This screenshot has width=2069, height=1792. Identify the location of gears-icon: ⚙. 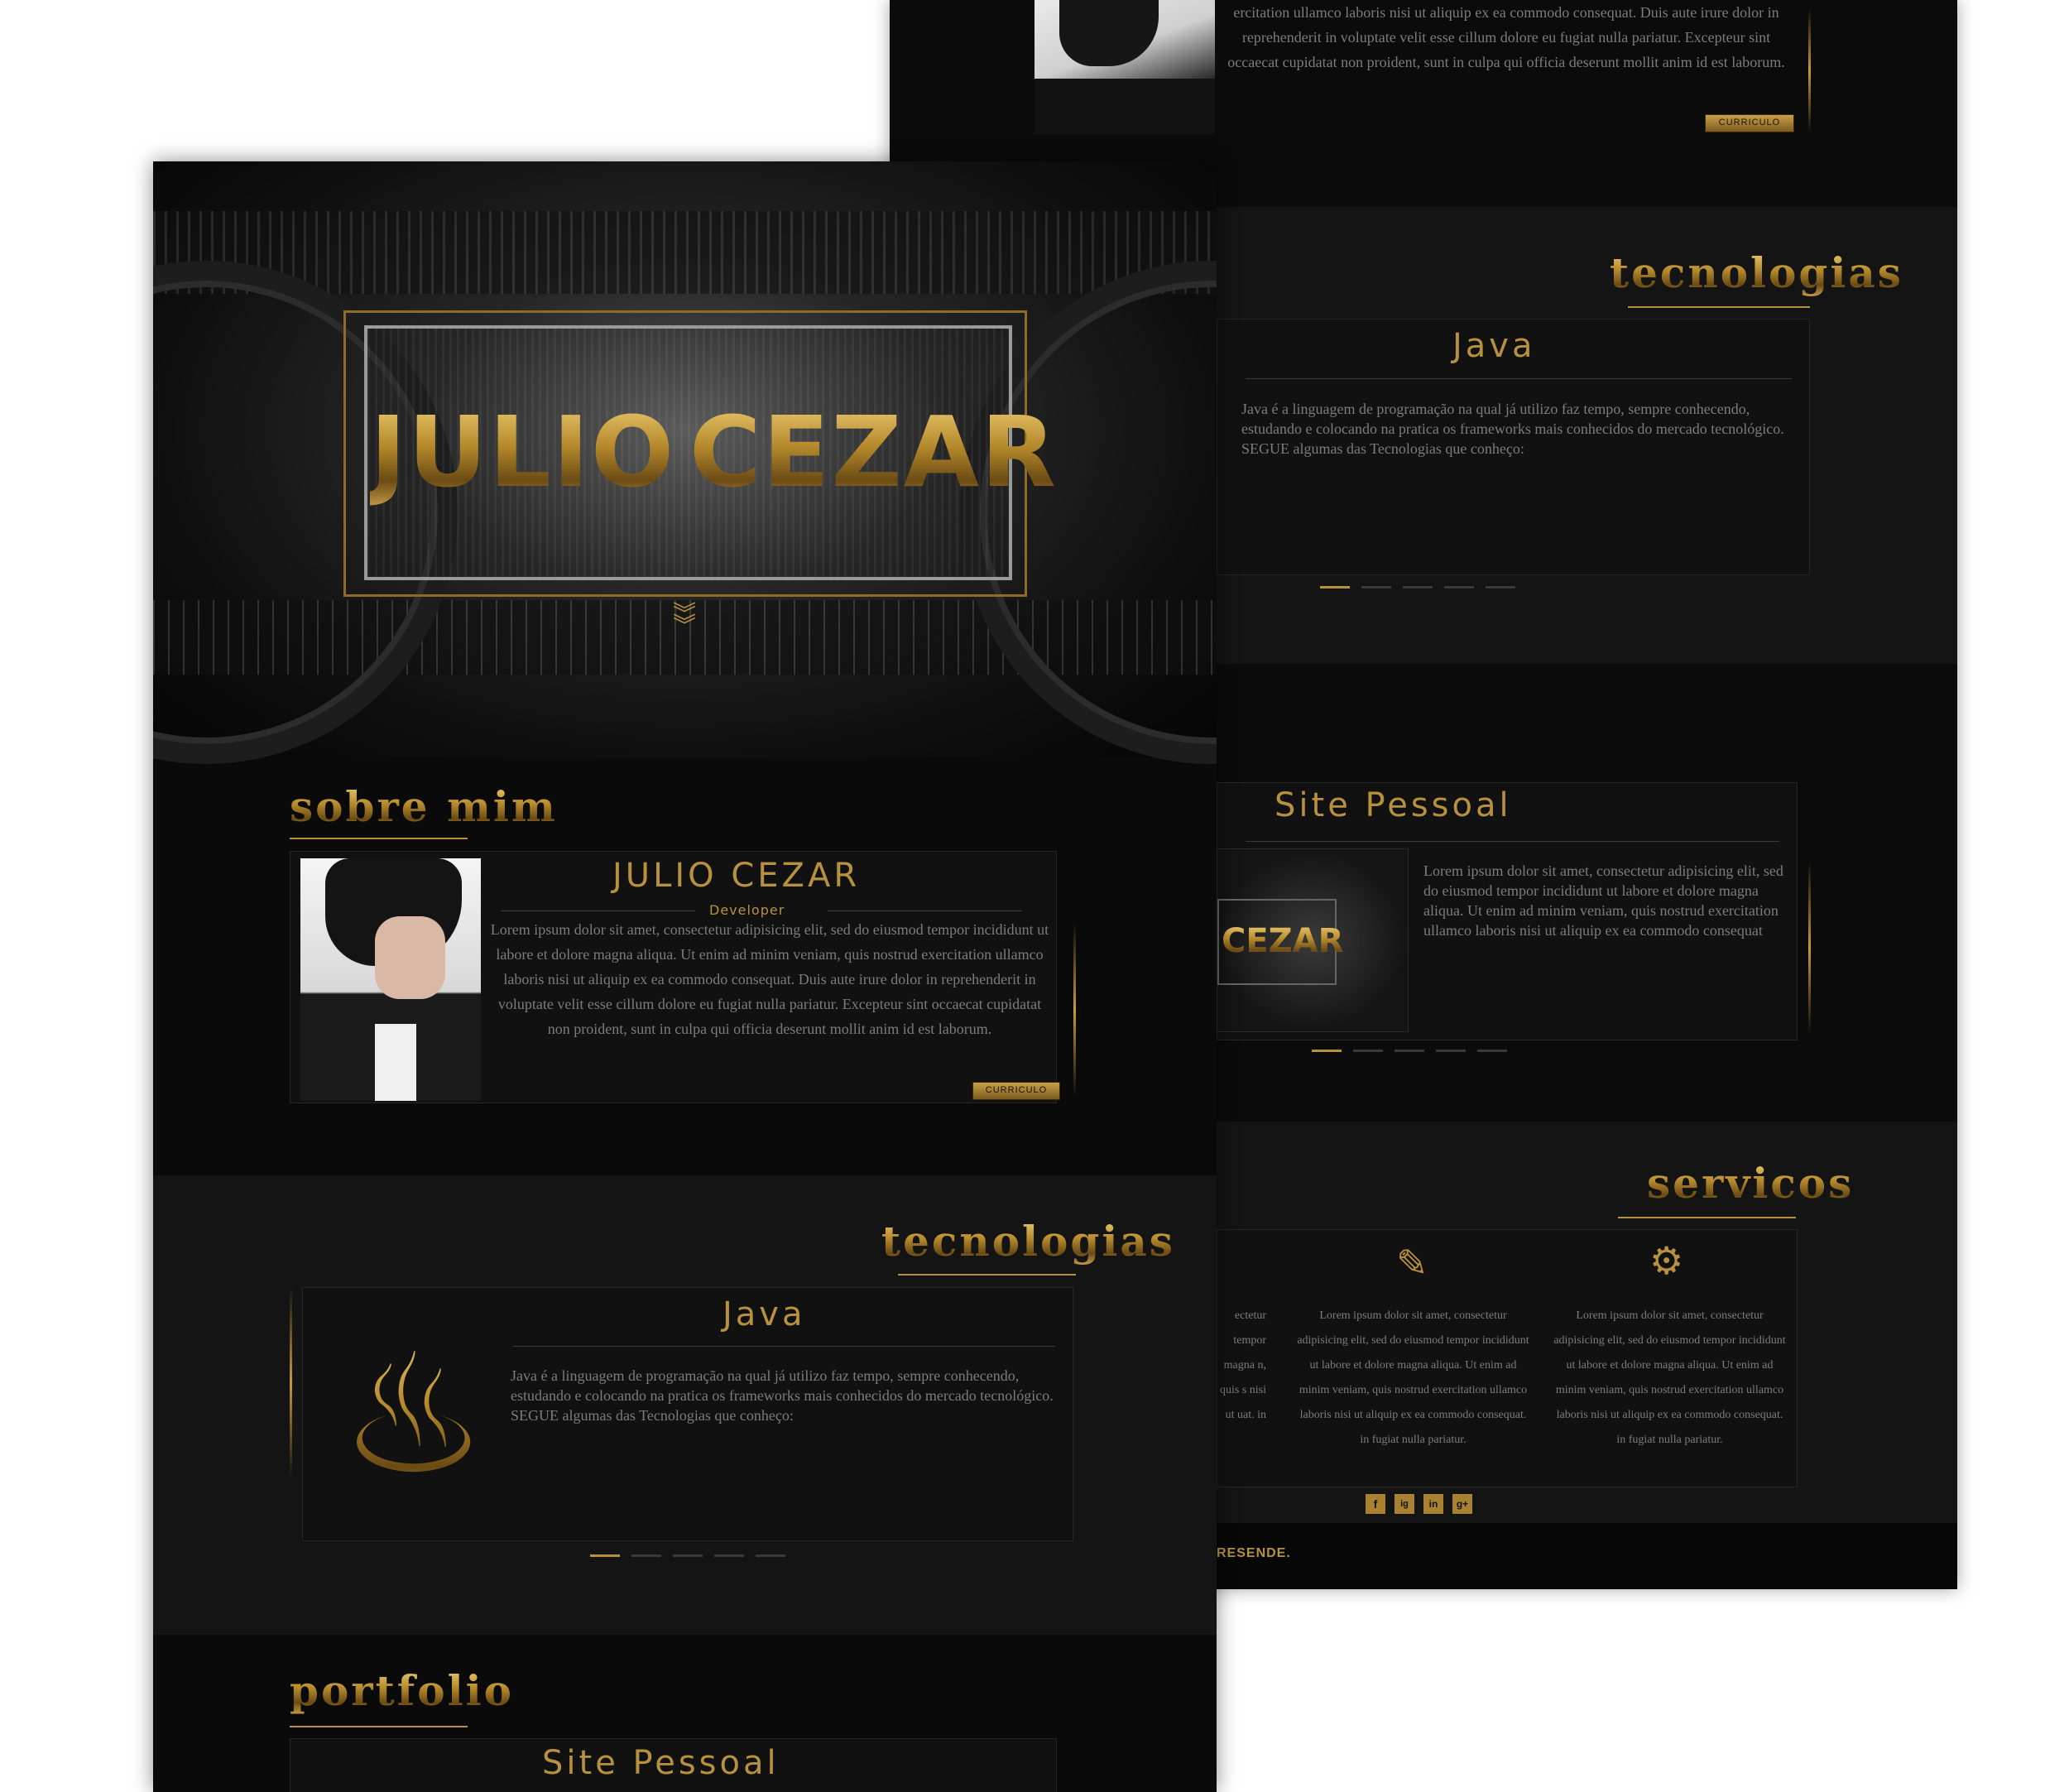
(1666, 1261).